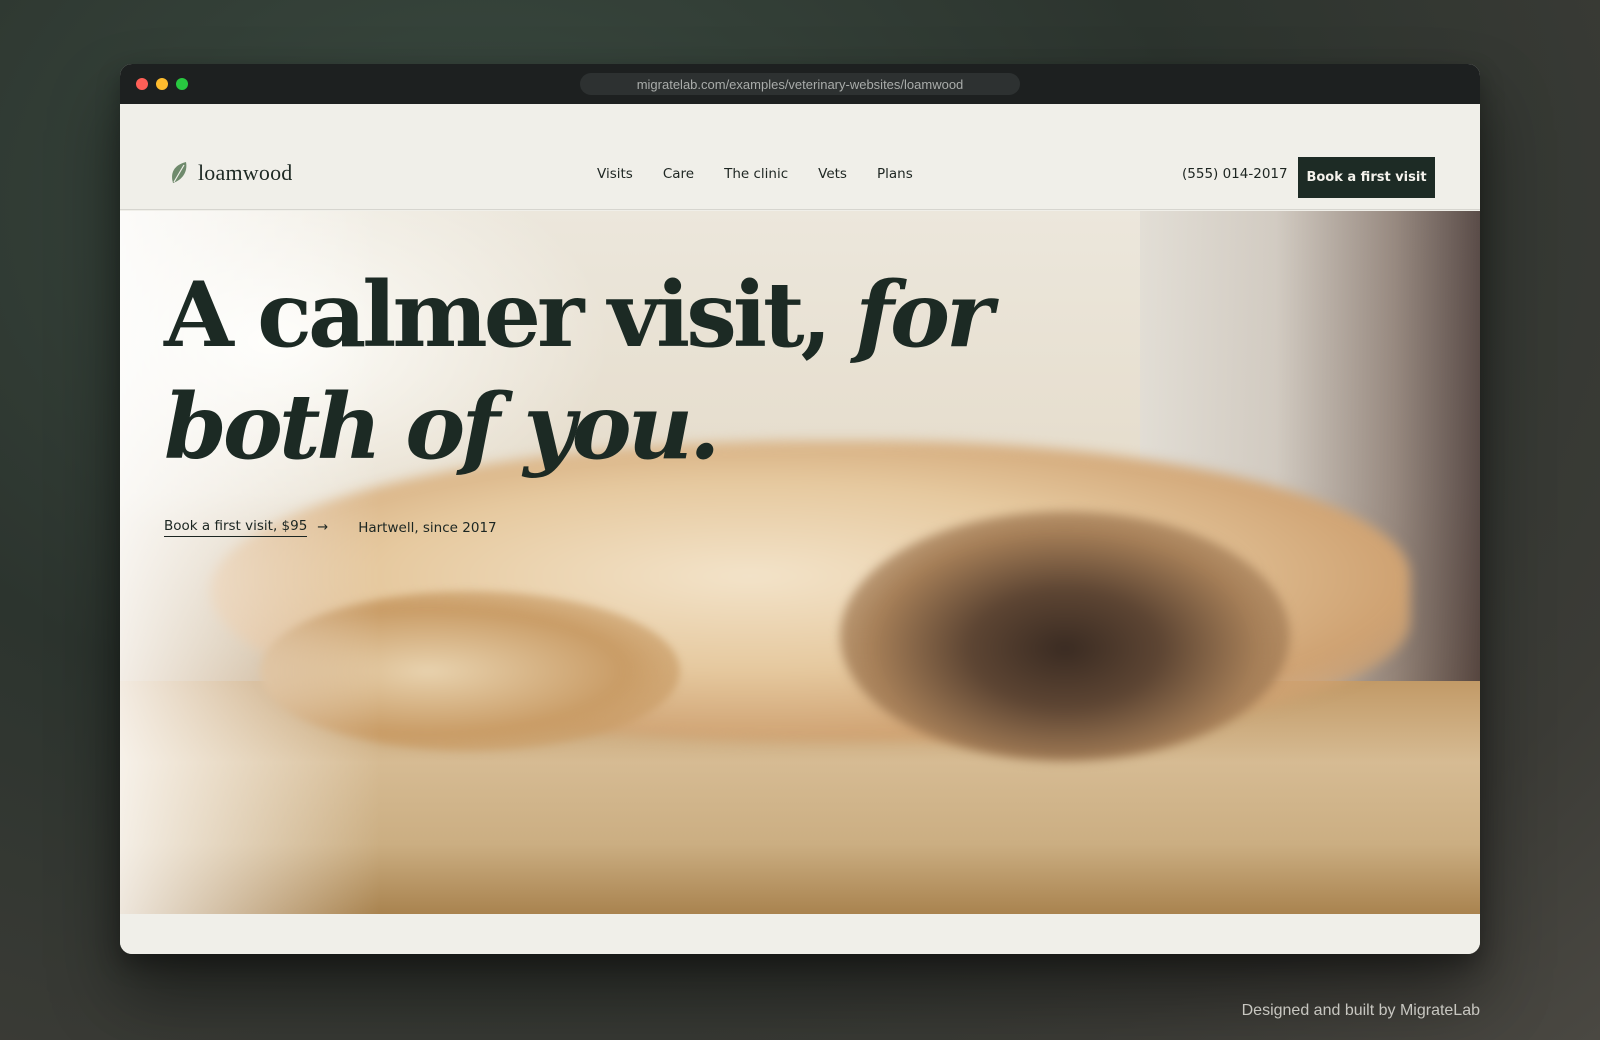 The width and height of the screenshot is (1600, 1040). I want to click on headline-regular: A calmer visit,, so click(510, 315).